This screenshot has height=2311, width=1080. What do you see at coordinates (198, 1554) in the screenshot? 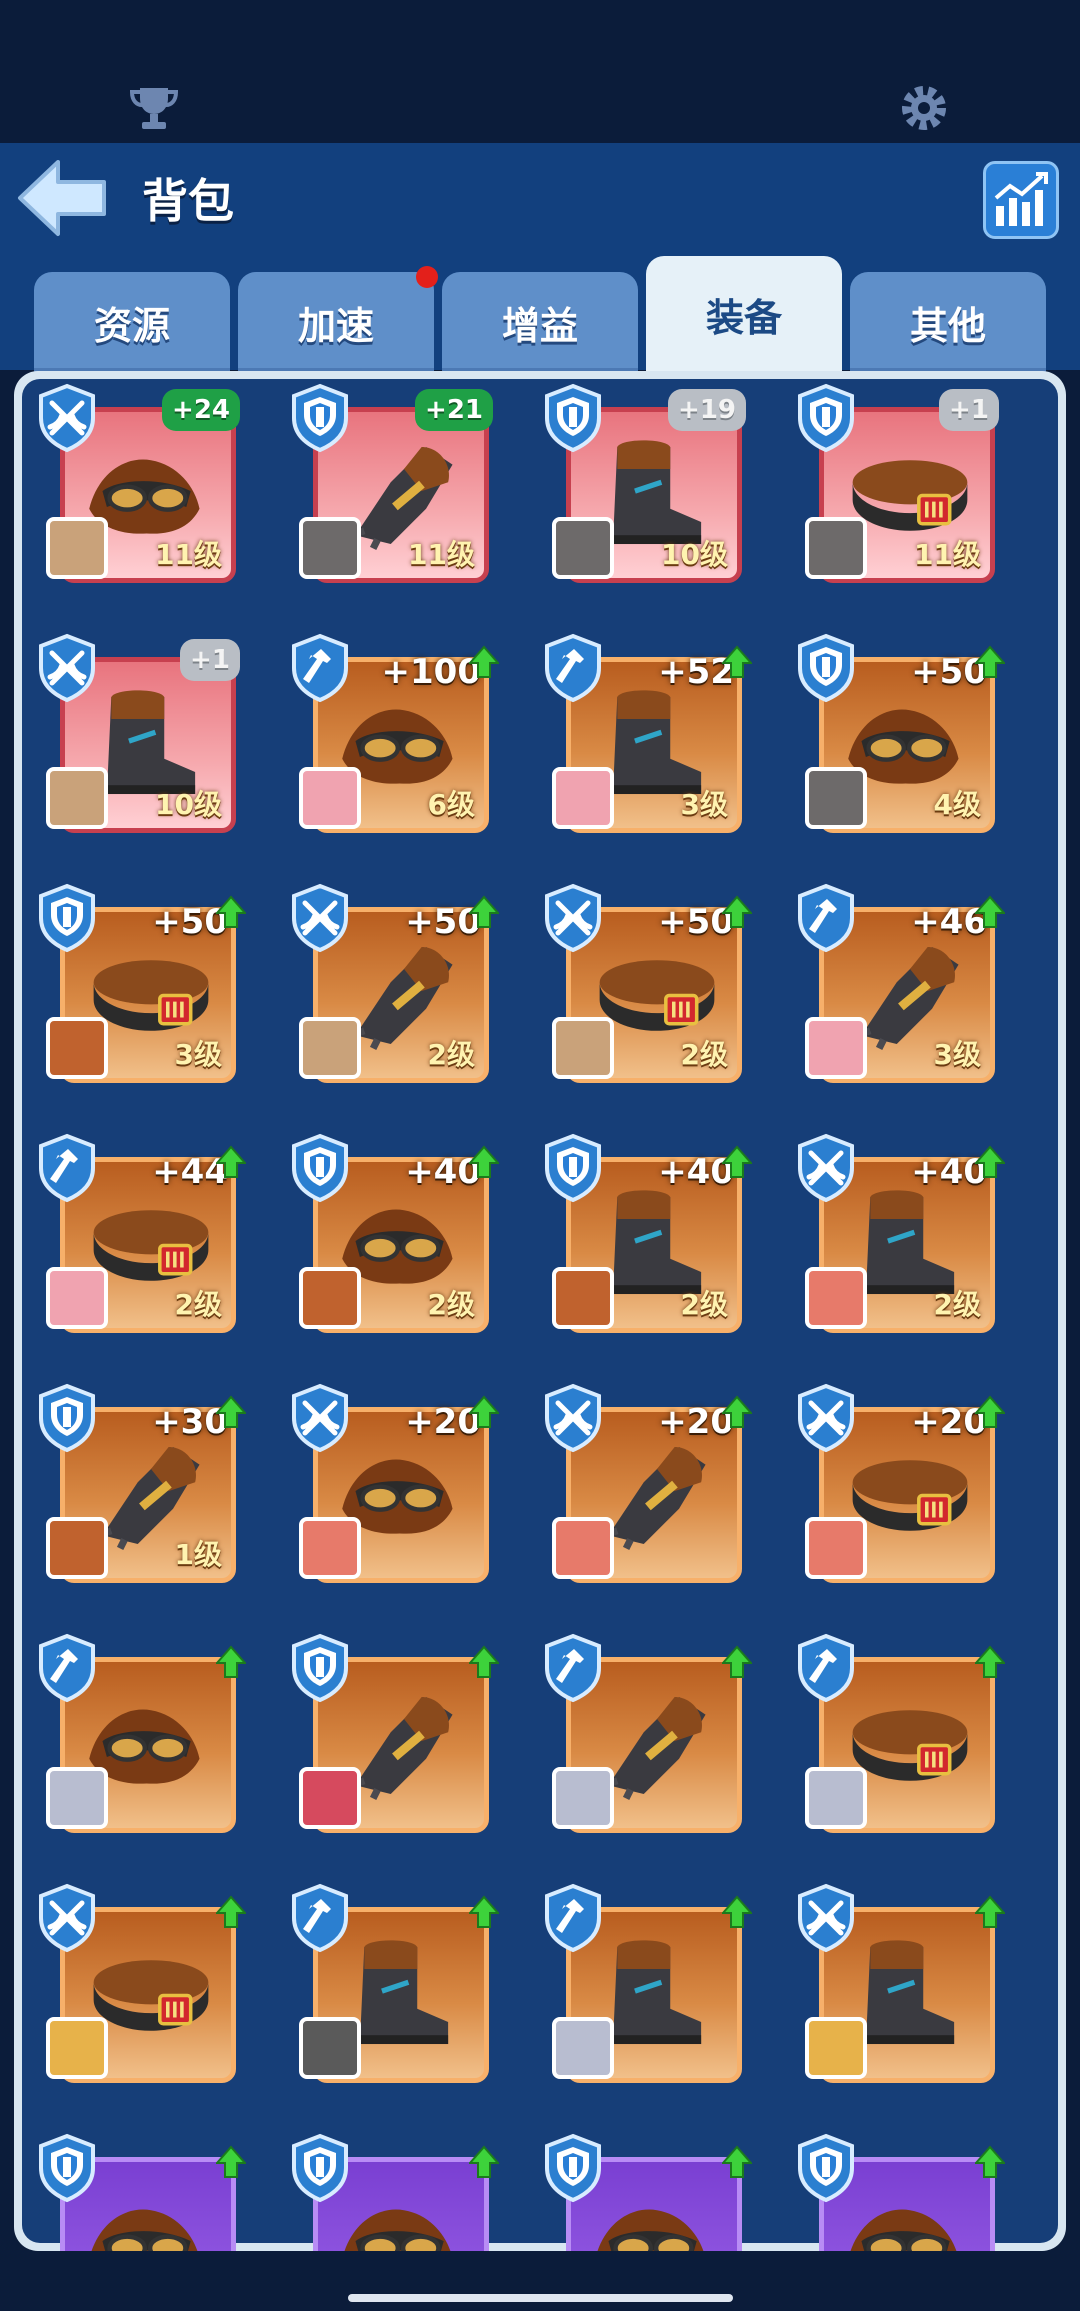
I see `level-label: 1级` at bounding box center [198, 1554].